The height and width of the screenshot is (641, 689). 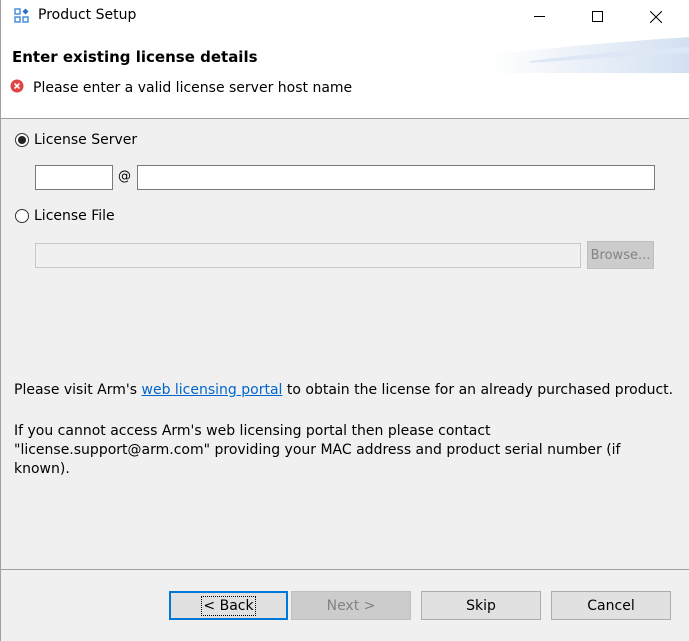 I want to click on at-symbol: @, so click(x=124, y=176).